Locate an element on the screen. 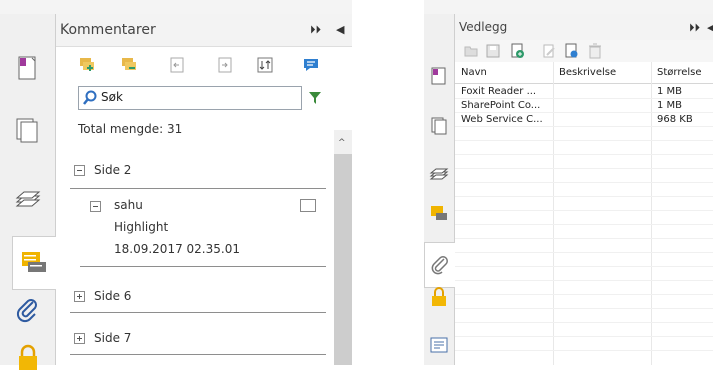  expand-comments-icon is located at coordinates (87, 64).